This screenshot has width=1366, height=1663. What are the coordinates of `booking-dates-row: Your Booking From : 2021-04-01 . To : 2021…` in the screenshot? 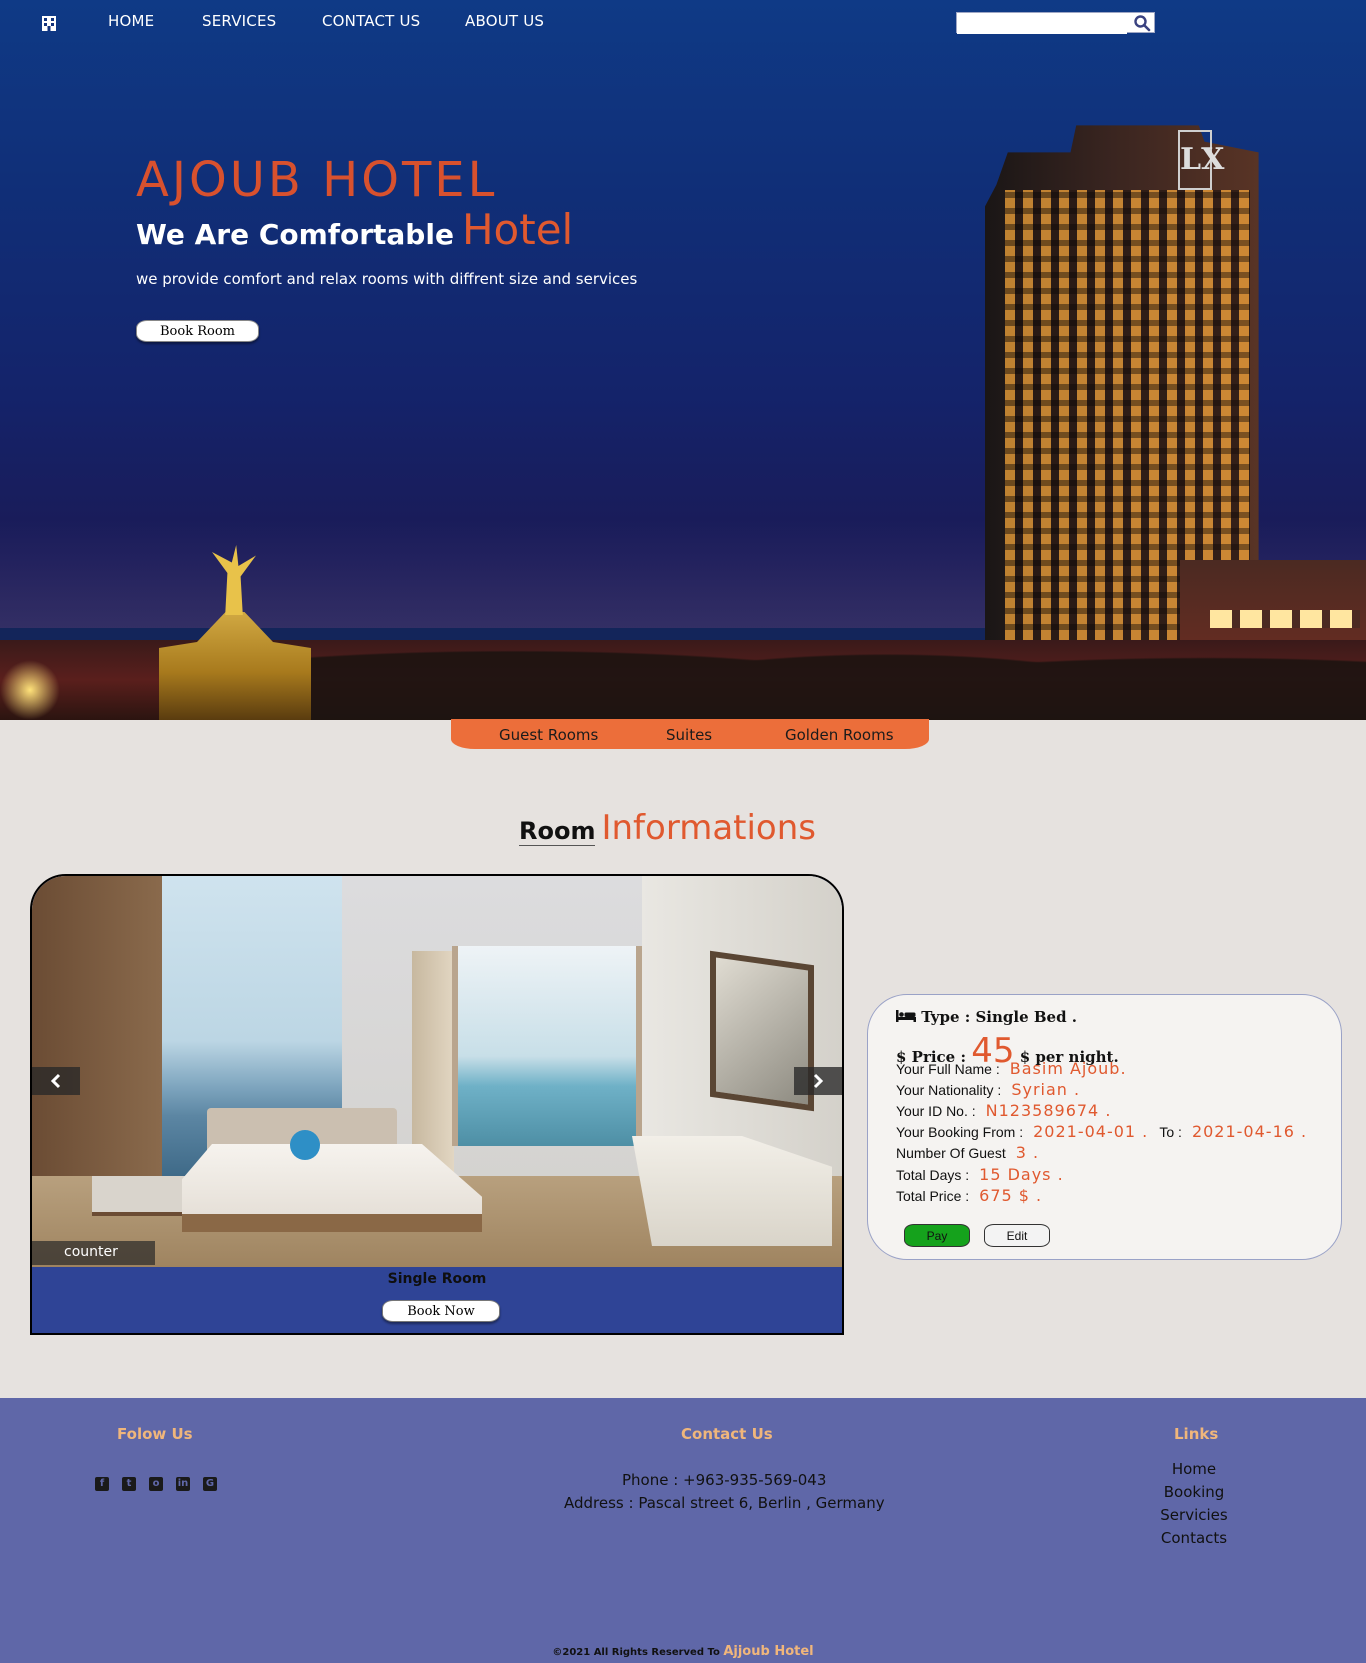 It's located at (1101, 1131).